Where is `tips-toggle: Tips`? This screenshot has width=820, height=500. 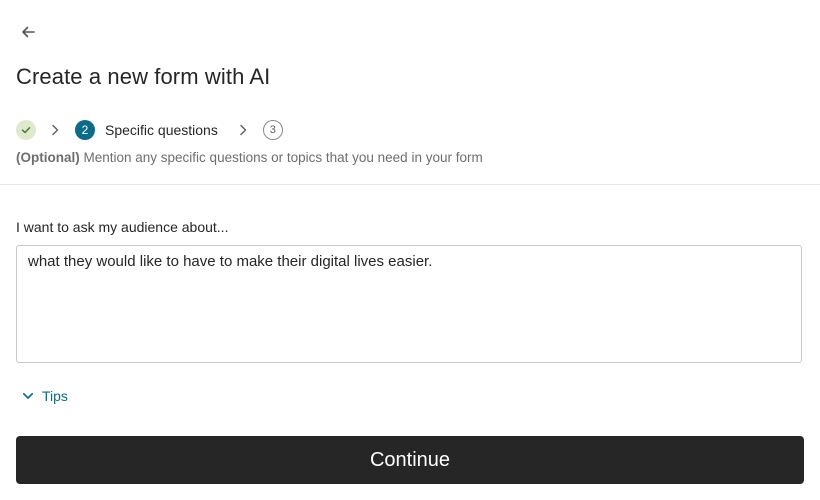 tips-toggle: Tips is located at coordinates (45, 396).